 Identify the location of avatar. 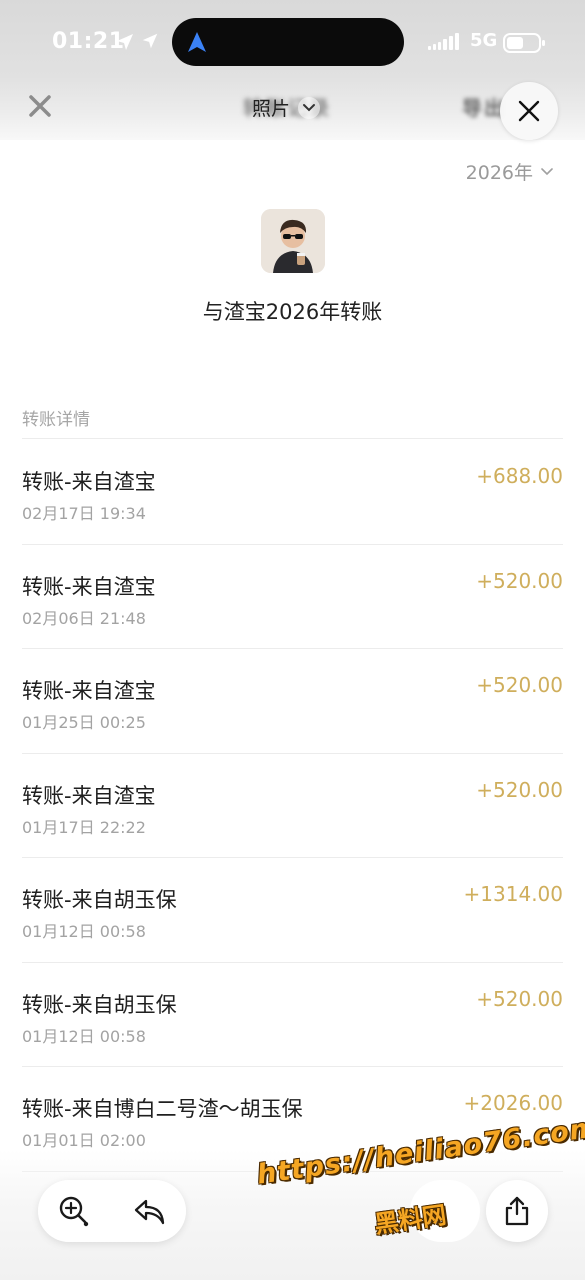
(293, 241).